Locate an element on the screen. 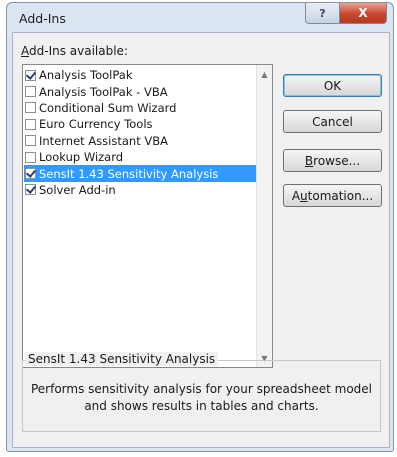  list-item: Euro Currency Tools is located at coordinates (140, 124).